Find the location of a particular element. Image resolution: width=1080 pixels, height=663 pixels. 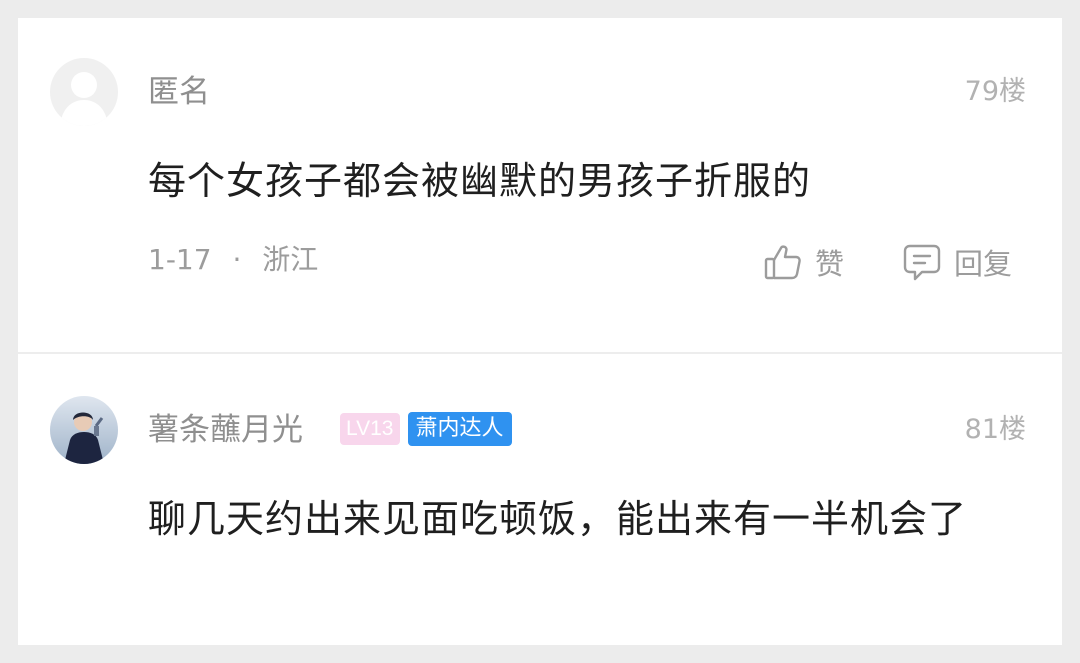

anonymous-user-icon is located at coordinates (84, 92).